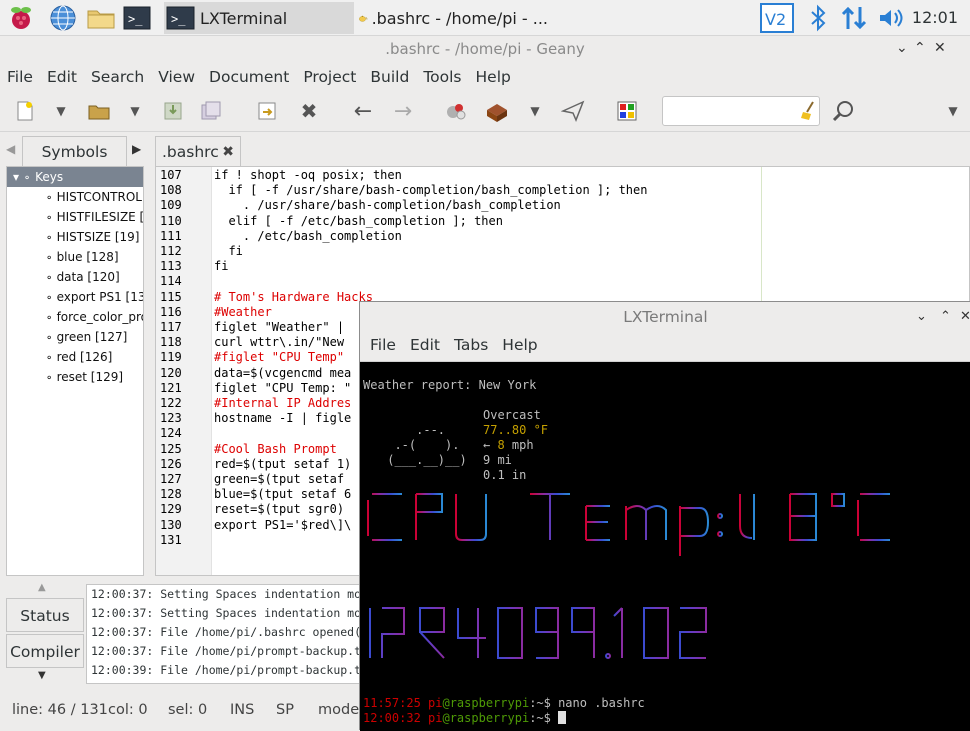 The width and height of the screenshot is (970, 731). What do you see at coordinates (442, 78) in the screenshot?
I see `menu-tools: Tools` at bounding box center [442, 78].